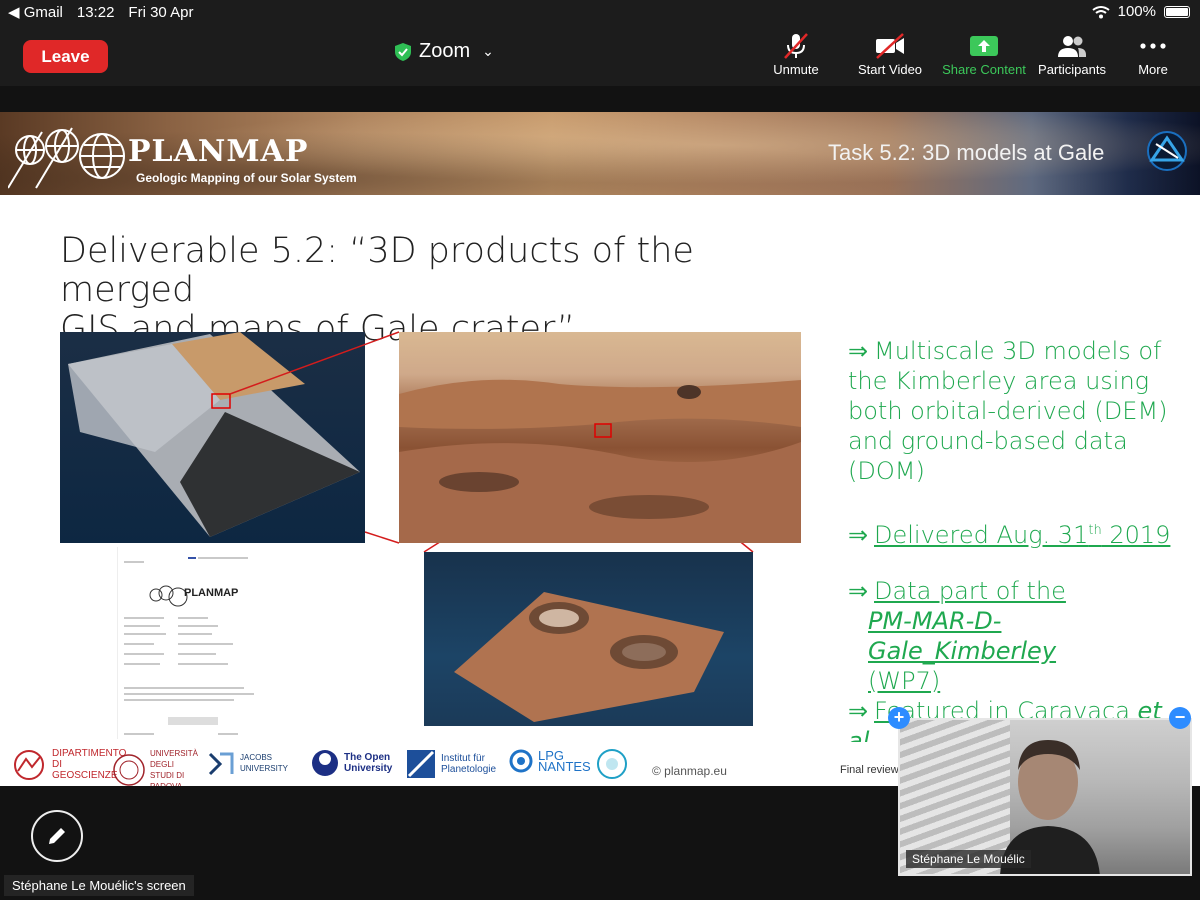 The height and width of the screenshot is (900, 1200). What do you see at coordinates (129, 770) in the screenshot?
I see `padova-seal-icon` at bounding box center [129, 770].